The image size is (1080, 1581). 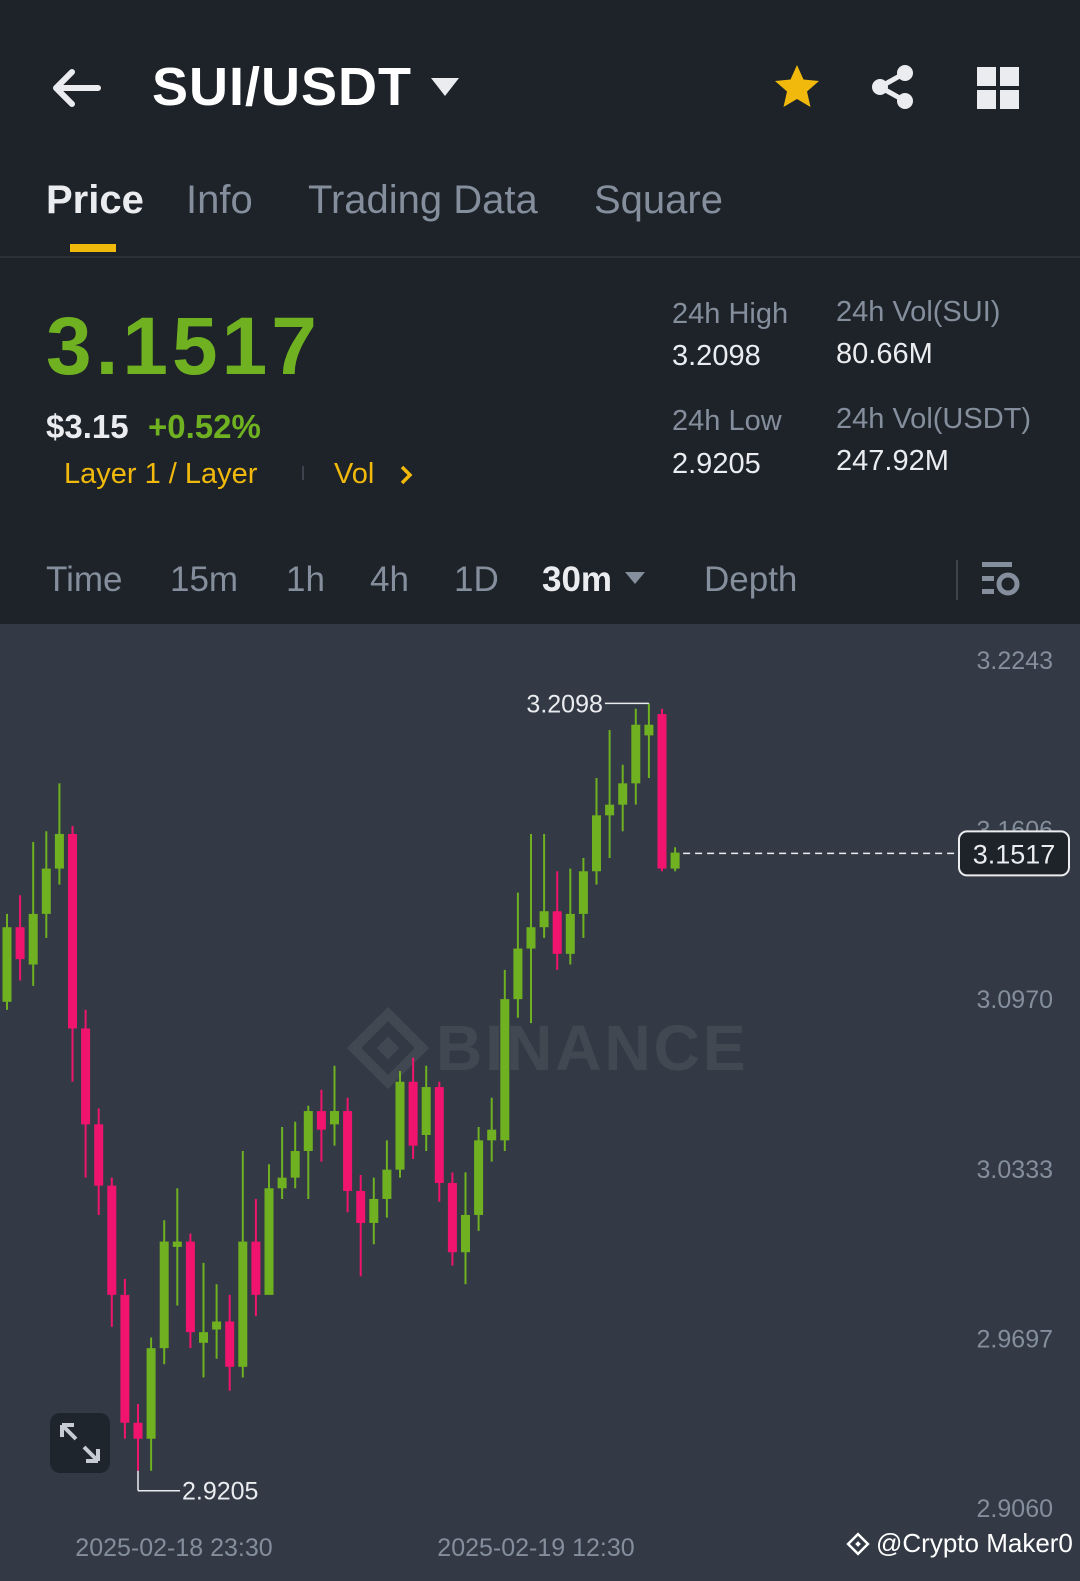 What do you see at coordinates (635, 578) in the screenshot?
I see `interval-dropdown-icon` at bounding box center [635, 578].